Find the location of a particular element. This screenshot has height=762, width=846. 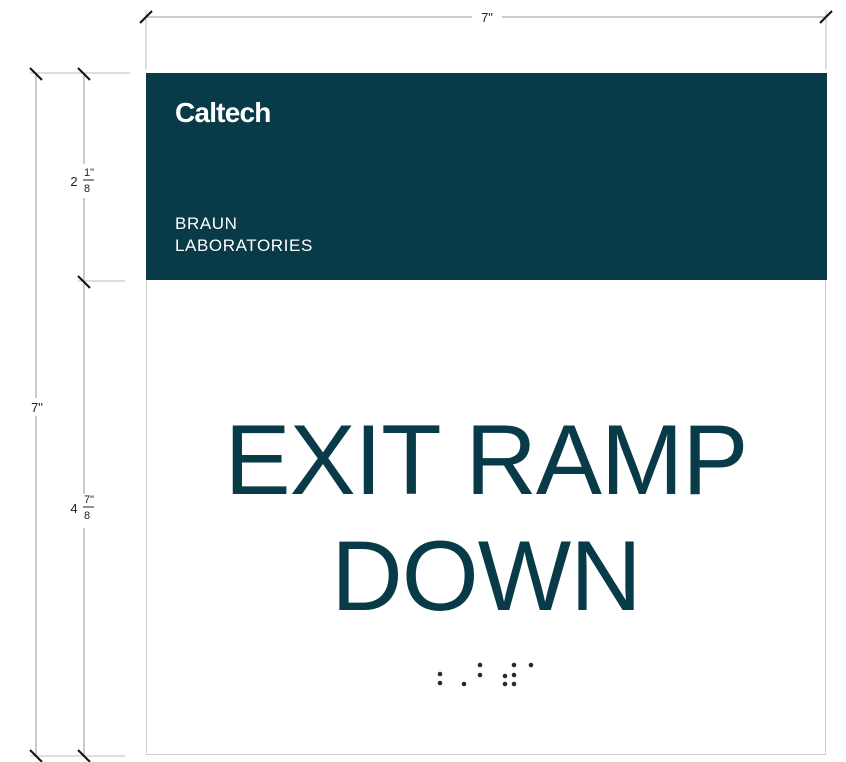

total-height-label: 7" is located at coordinates (37, 407).